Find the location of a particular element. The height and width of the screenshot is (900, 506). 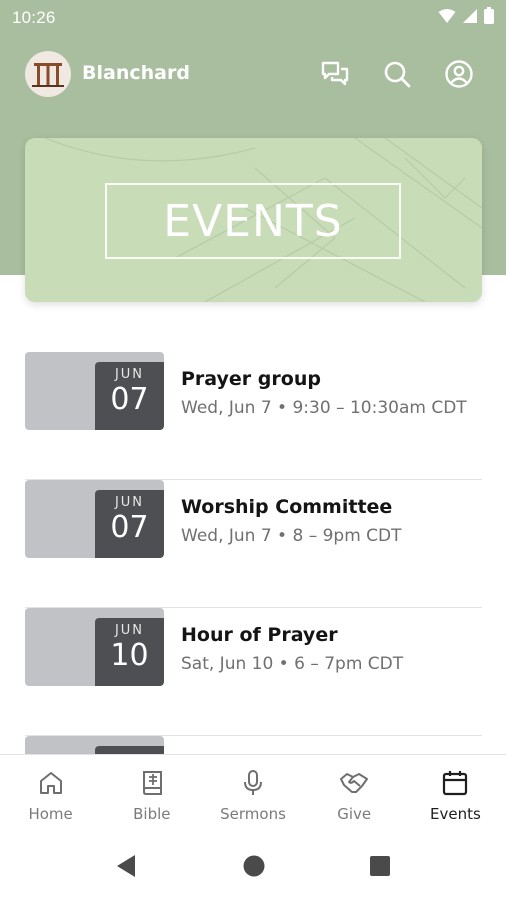

nav-item-give: Give is located at coordinates (354, 793).